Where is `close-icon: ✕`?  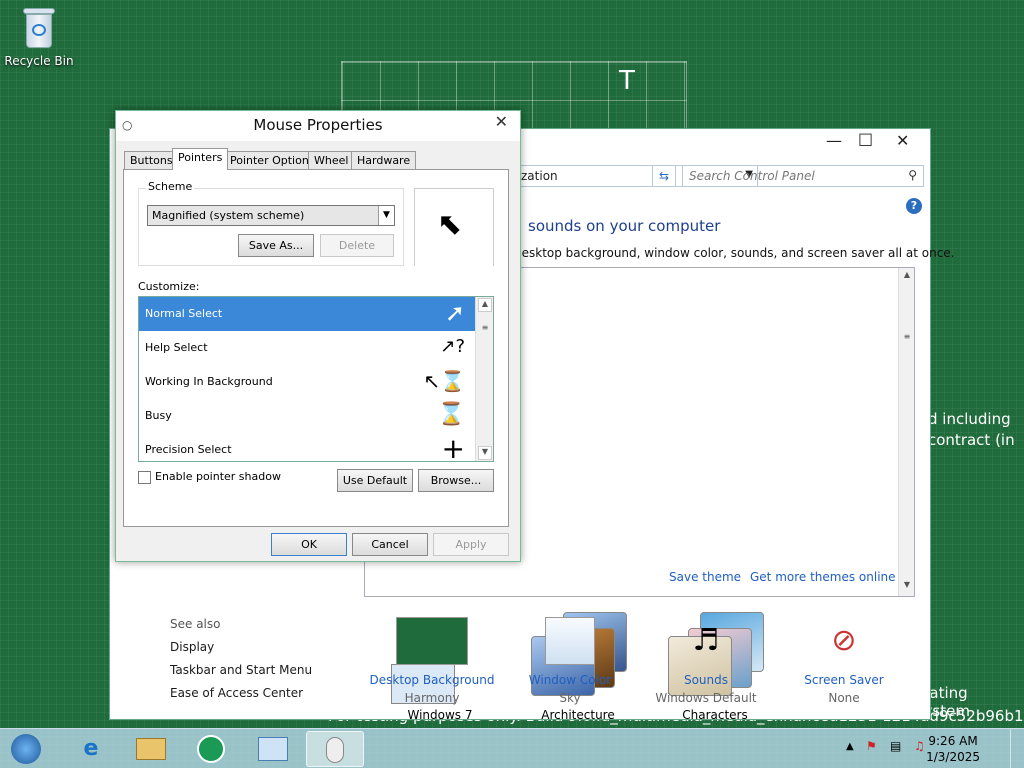
close-icon: ✕ is located at coordinates (902, 140).